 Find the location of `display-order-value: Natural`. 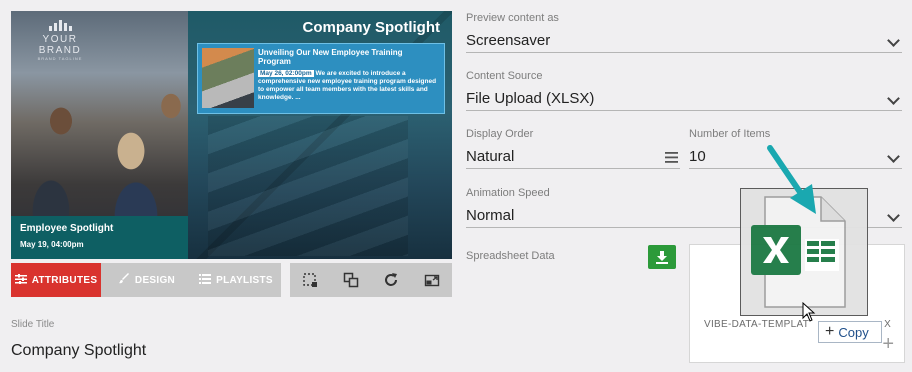

display-order-value: Natural is located at coordinates (490, 156).